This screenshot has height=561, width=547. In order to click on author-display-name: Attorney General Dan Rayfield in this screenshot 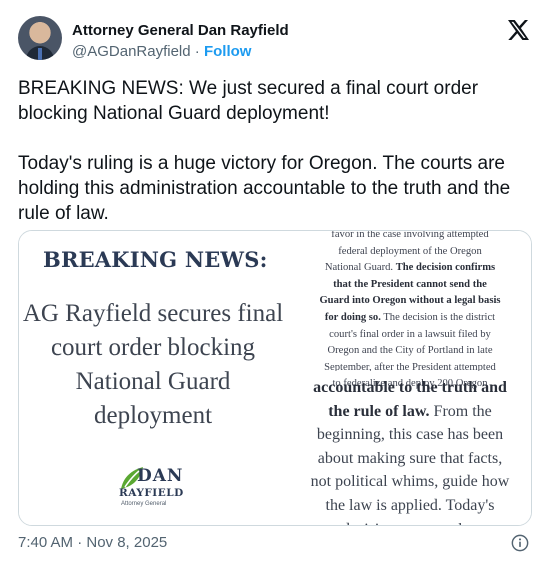, I will do `click(180, 31)`.